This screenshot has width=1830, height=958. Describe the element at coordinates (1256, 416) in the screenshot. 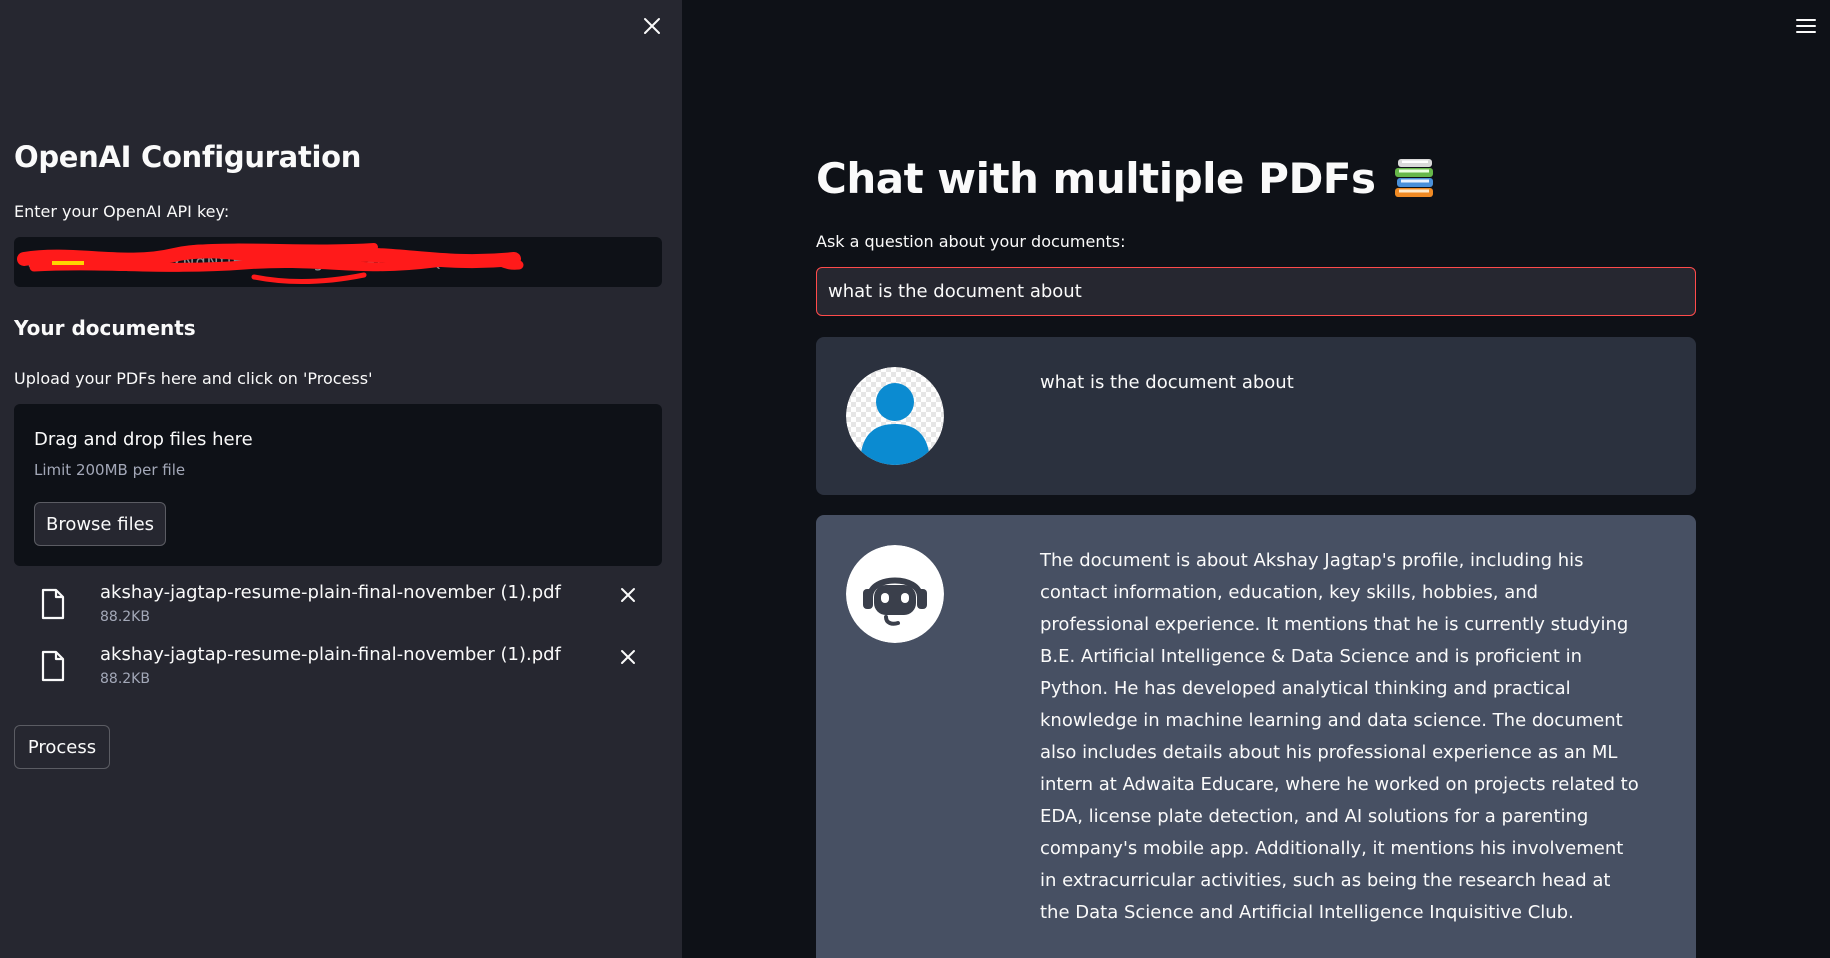

I see `user-message: what is the document about` at that location.